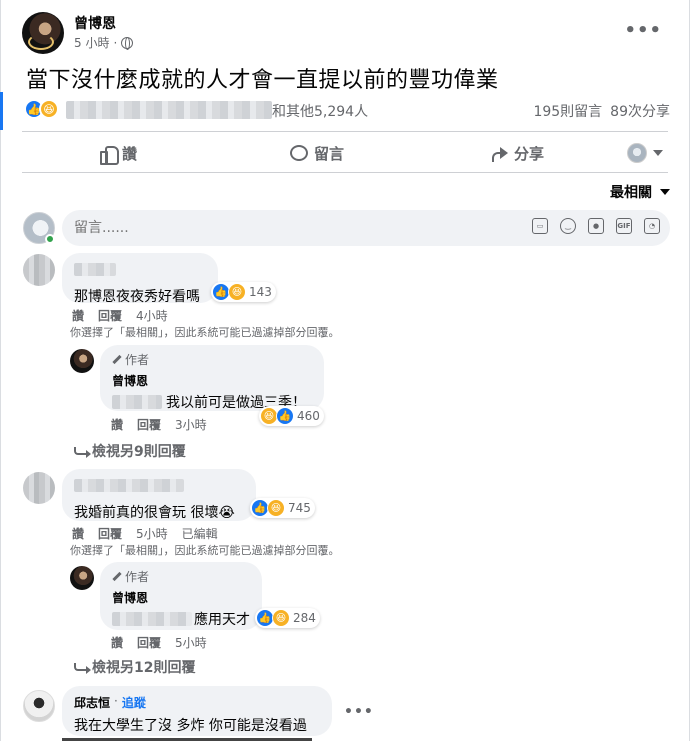  I want to click on reaction-icons: 👍 😆, so click(41, 109).